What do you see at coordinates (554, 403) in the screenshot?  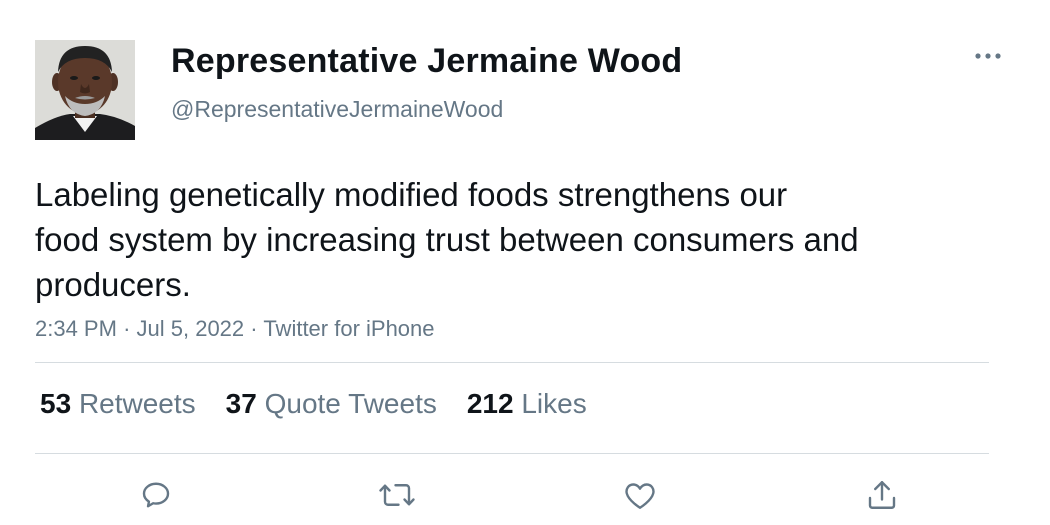 I see `likes-label: Likes` at bounding box center [554, 403].